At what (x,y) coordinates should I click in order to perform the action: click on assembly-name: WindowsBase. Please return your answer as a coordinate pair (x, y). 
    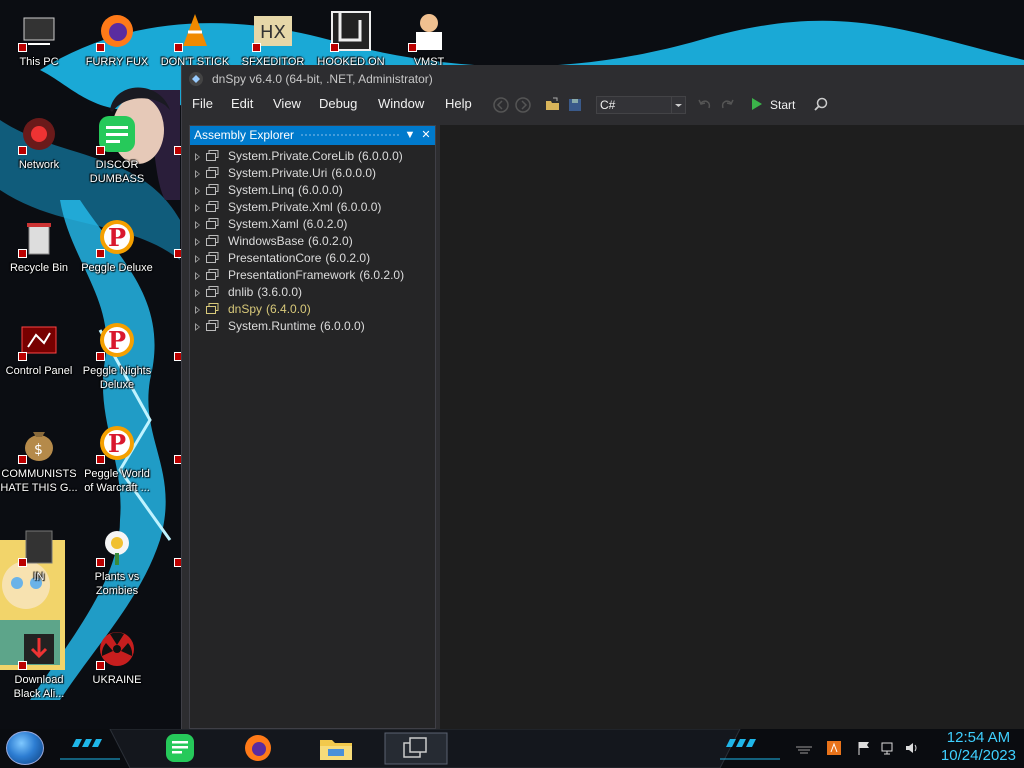
    Looking at the image, I should click on (266, 241).